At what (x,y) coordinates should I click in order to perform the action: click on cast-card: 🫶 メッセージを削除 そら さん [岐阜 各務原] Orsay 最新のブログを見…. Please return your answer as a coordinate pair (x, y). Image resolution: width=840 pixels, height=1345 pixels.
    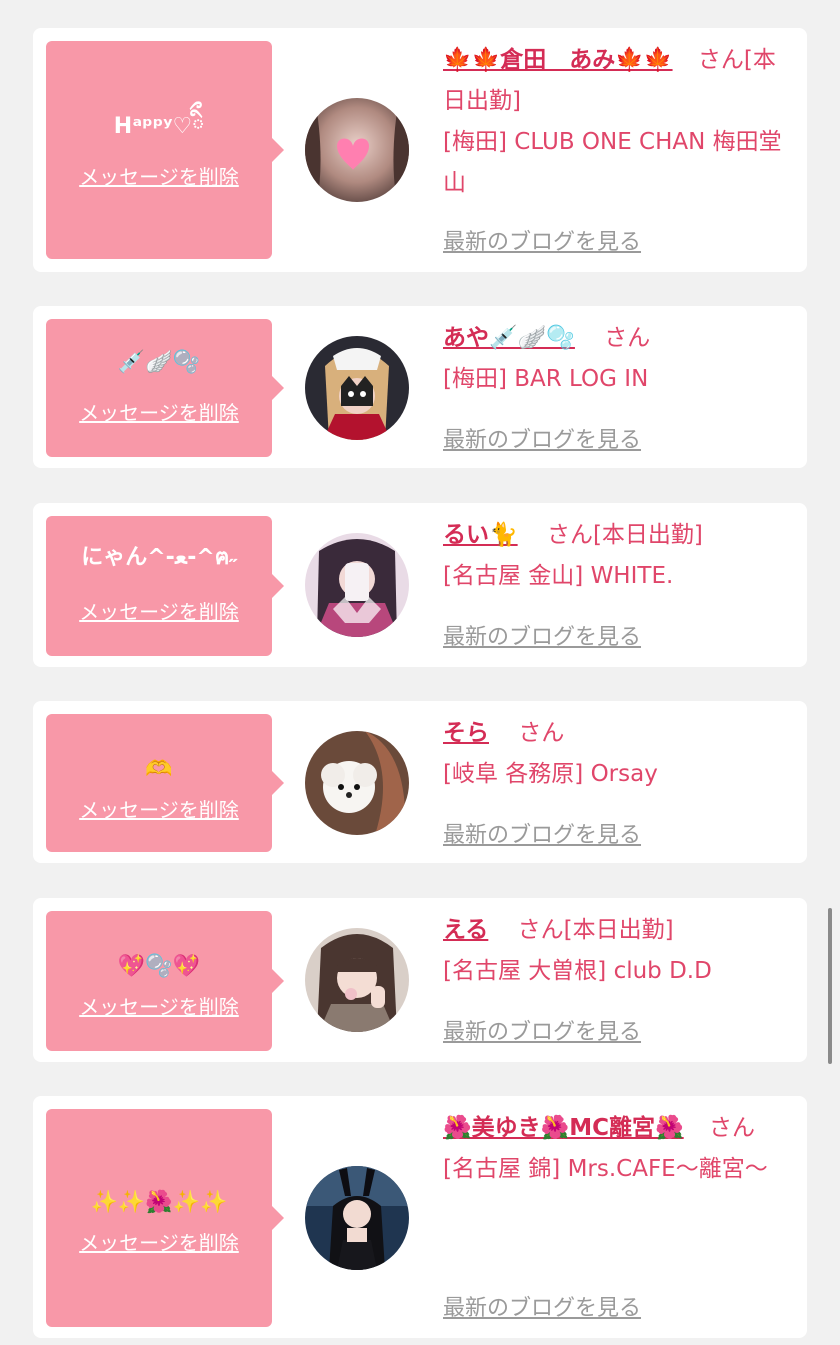
    Looking at the image, I should click on (420, 782).